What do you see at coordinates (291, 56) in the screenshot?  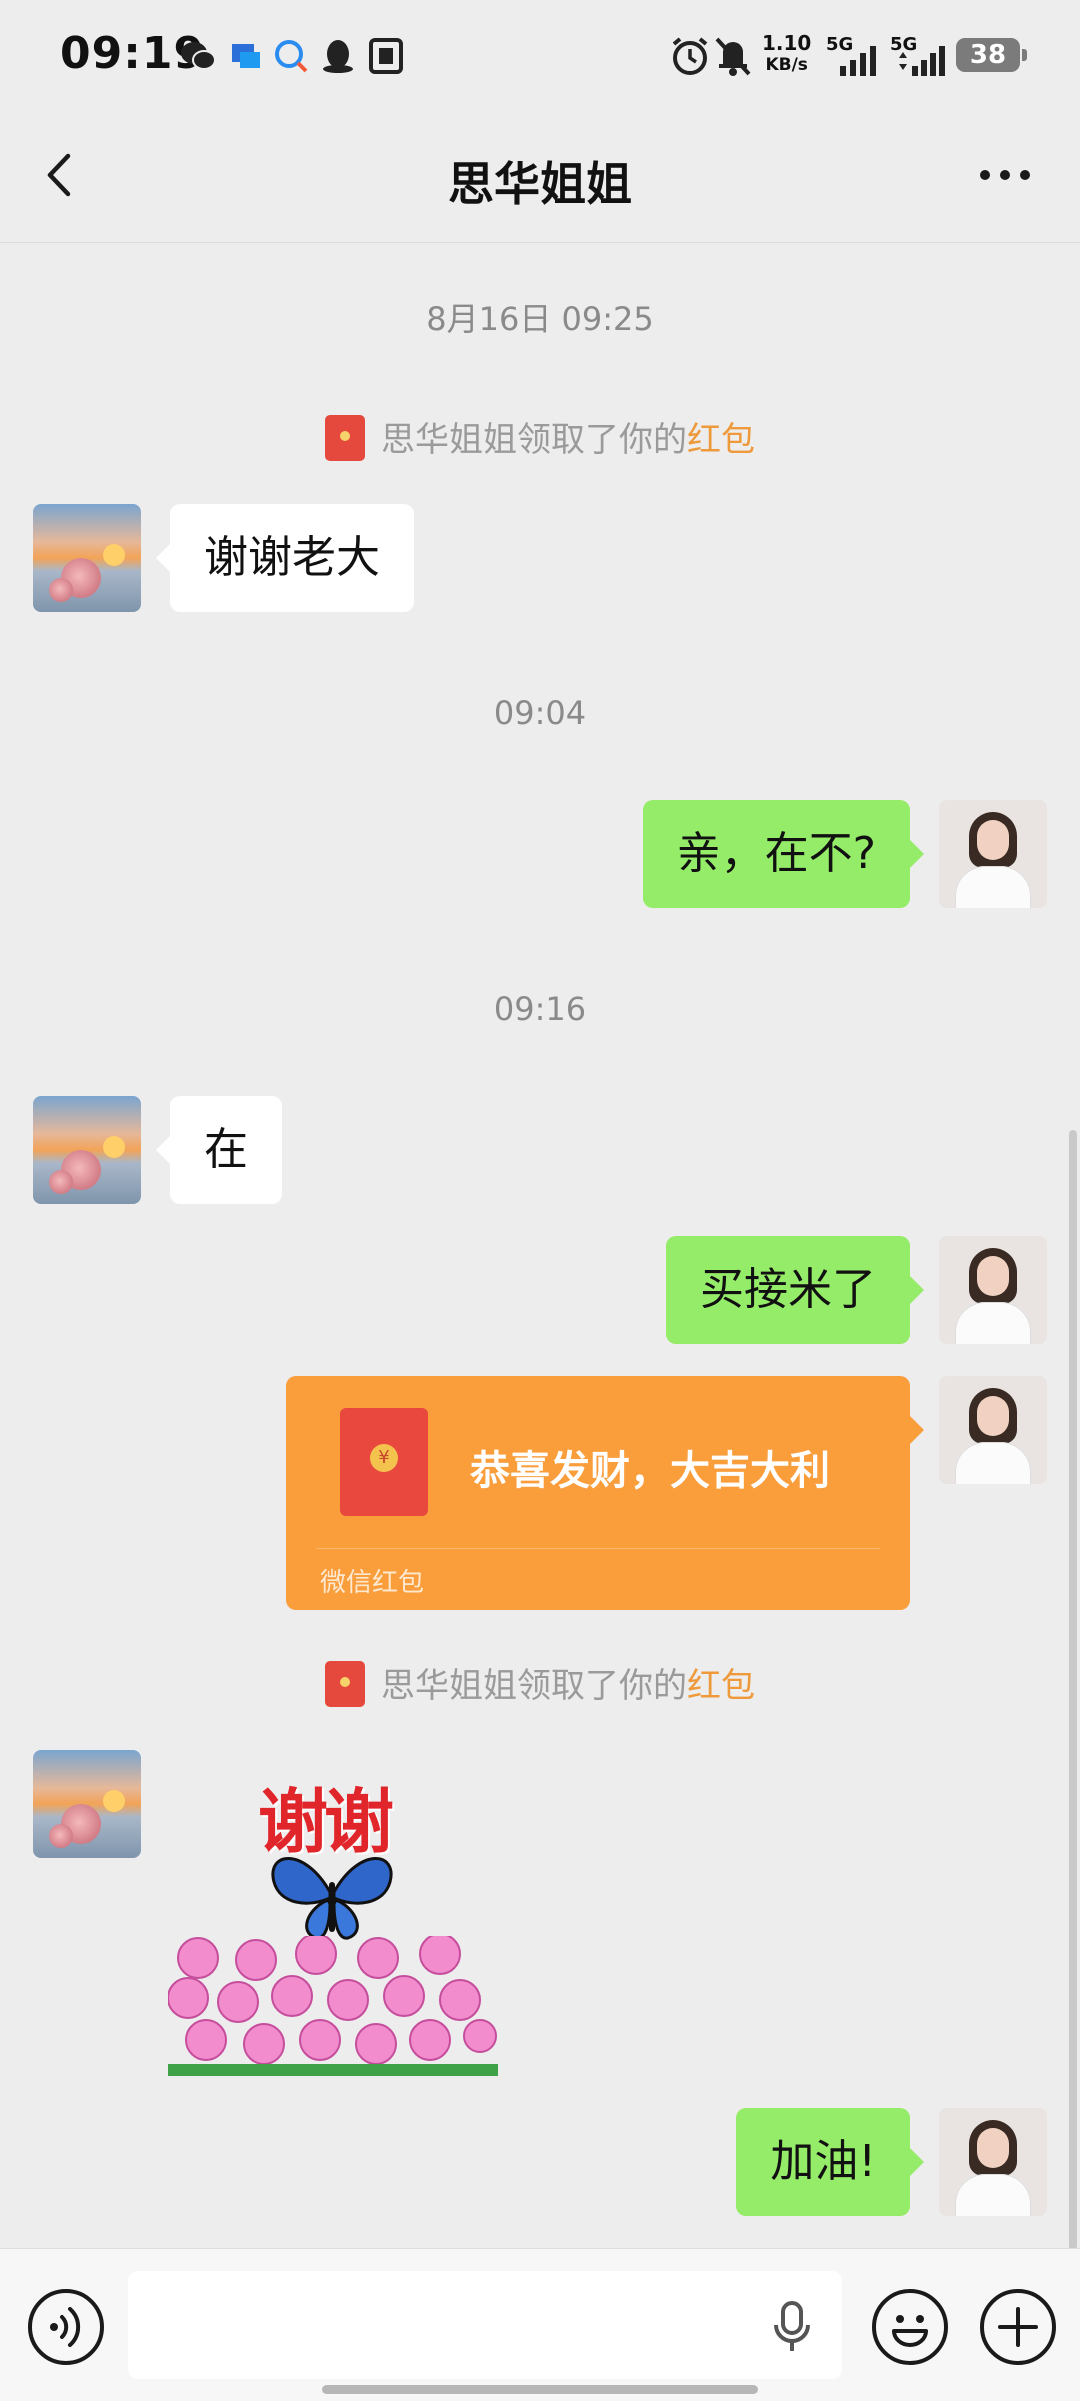 I see `search-app-notification-icon` at bounding box center [291, 56].